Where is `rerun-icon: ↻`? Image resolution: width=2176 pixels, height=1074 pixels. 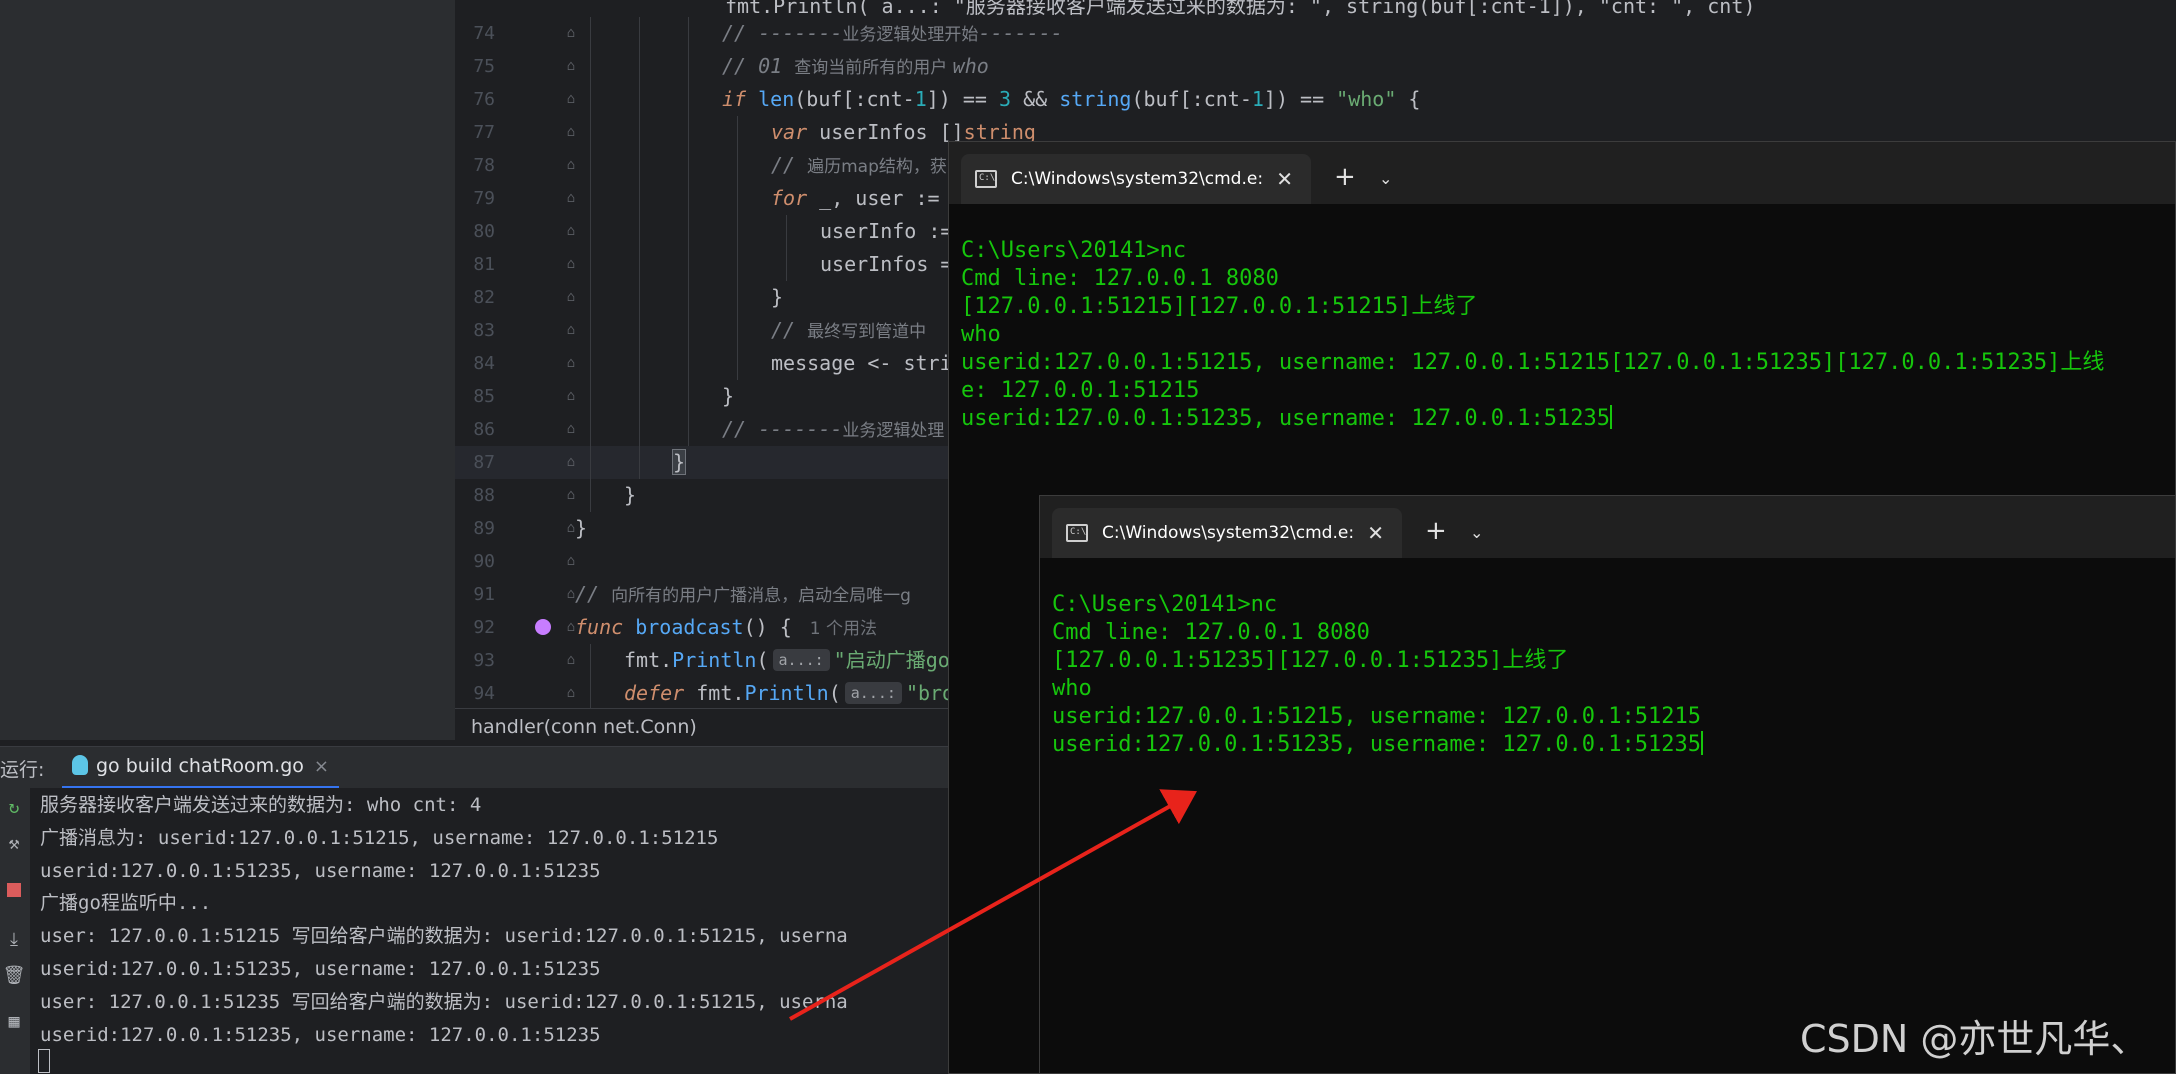 rerun-icon: ↻ is located at coordinates (14, 808).